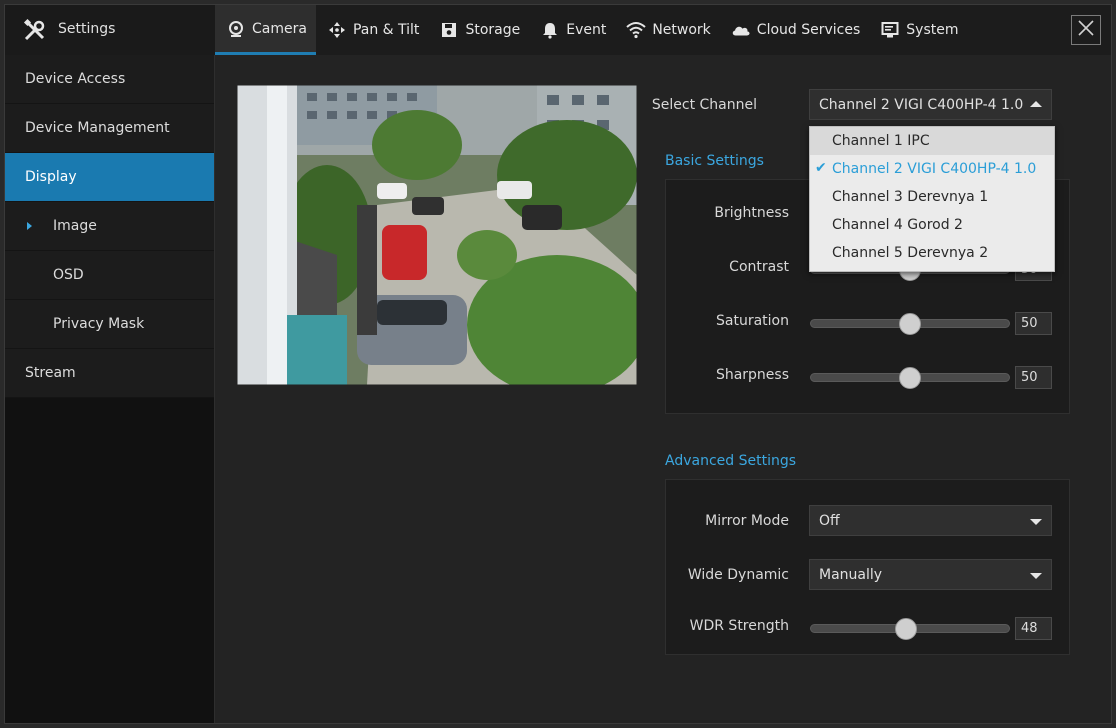 This screenshot has height=728, width=1116. Describe the element at coordinates (50, 373) in the screenshot. I see `sidebar-item-label: Stream` at that location.